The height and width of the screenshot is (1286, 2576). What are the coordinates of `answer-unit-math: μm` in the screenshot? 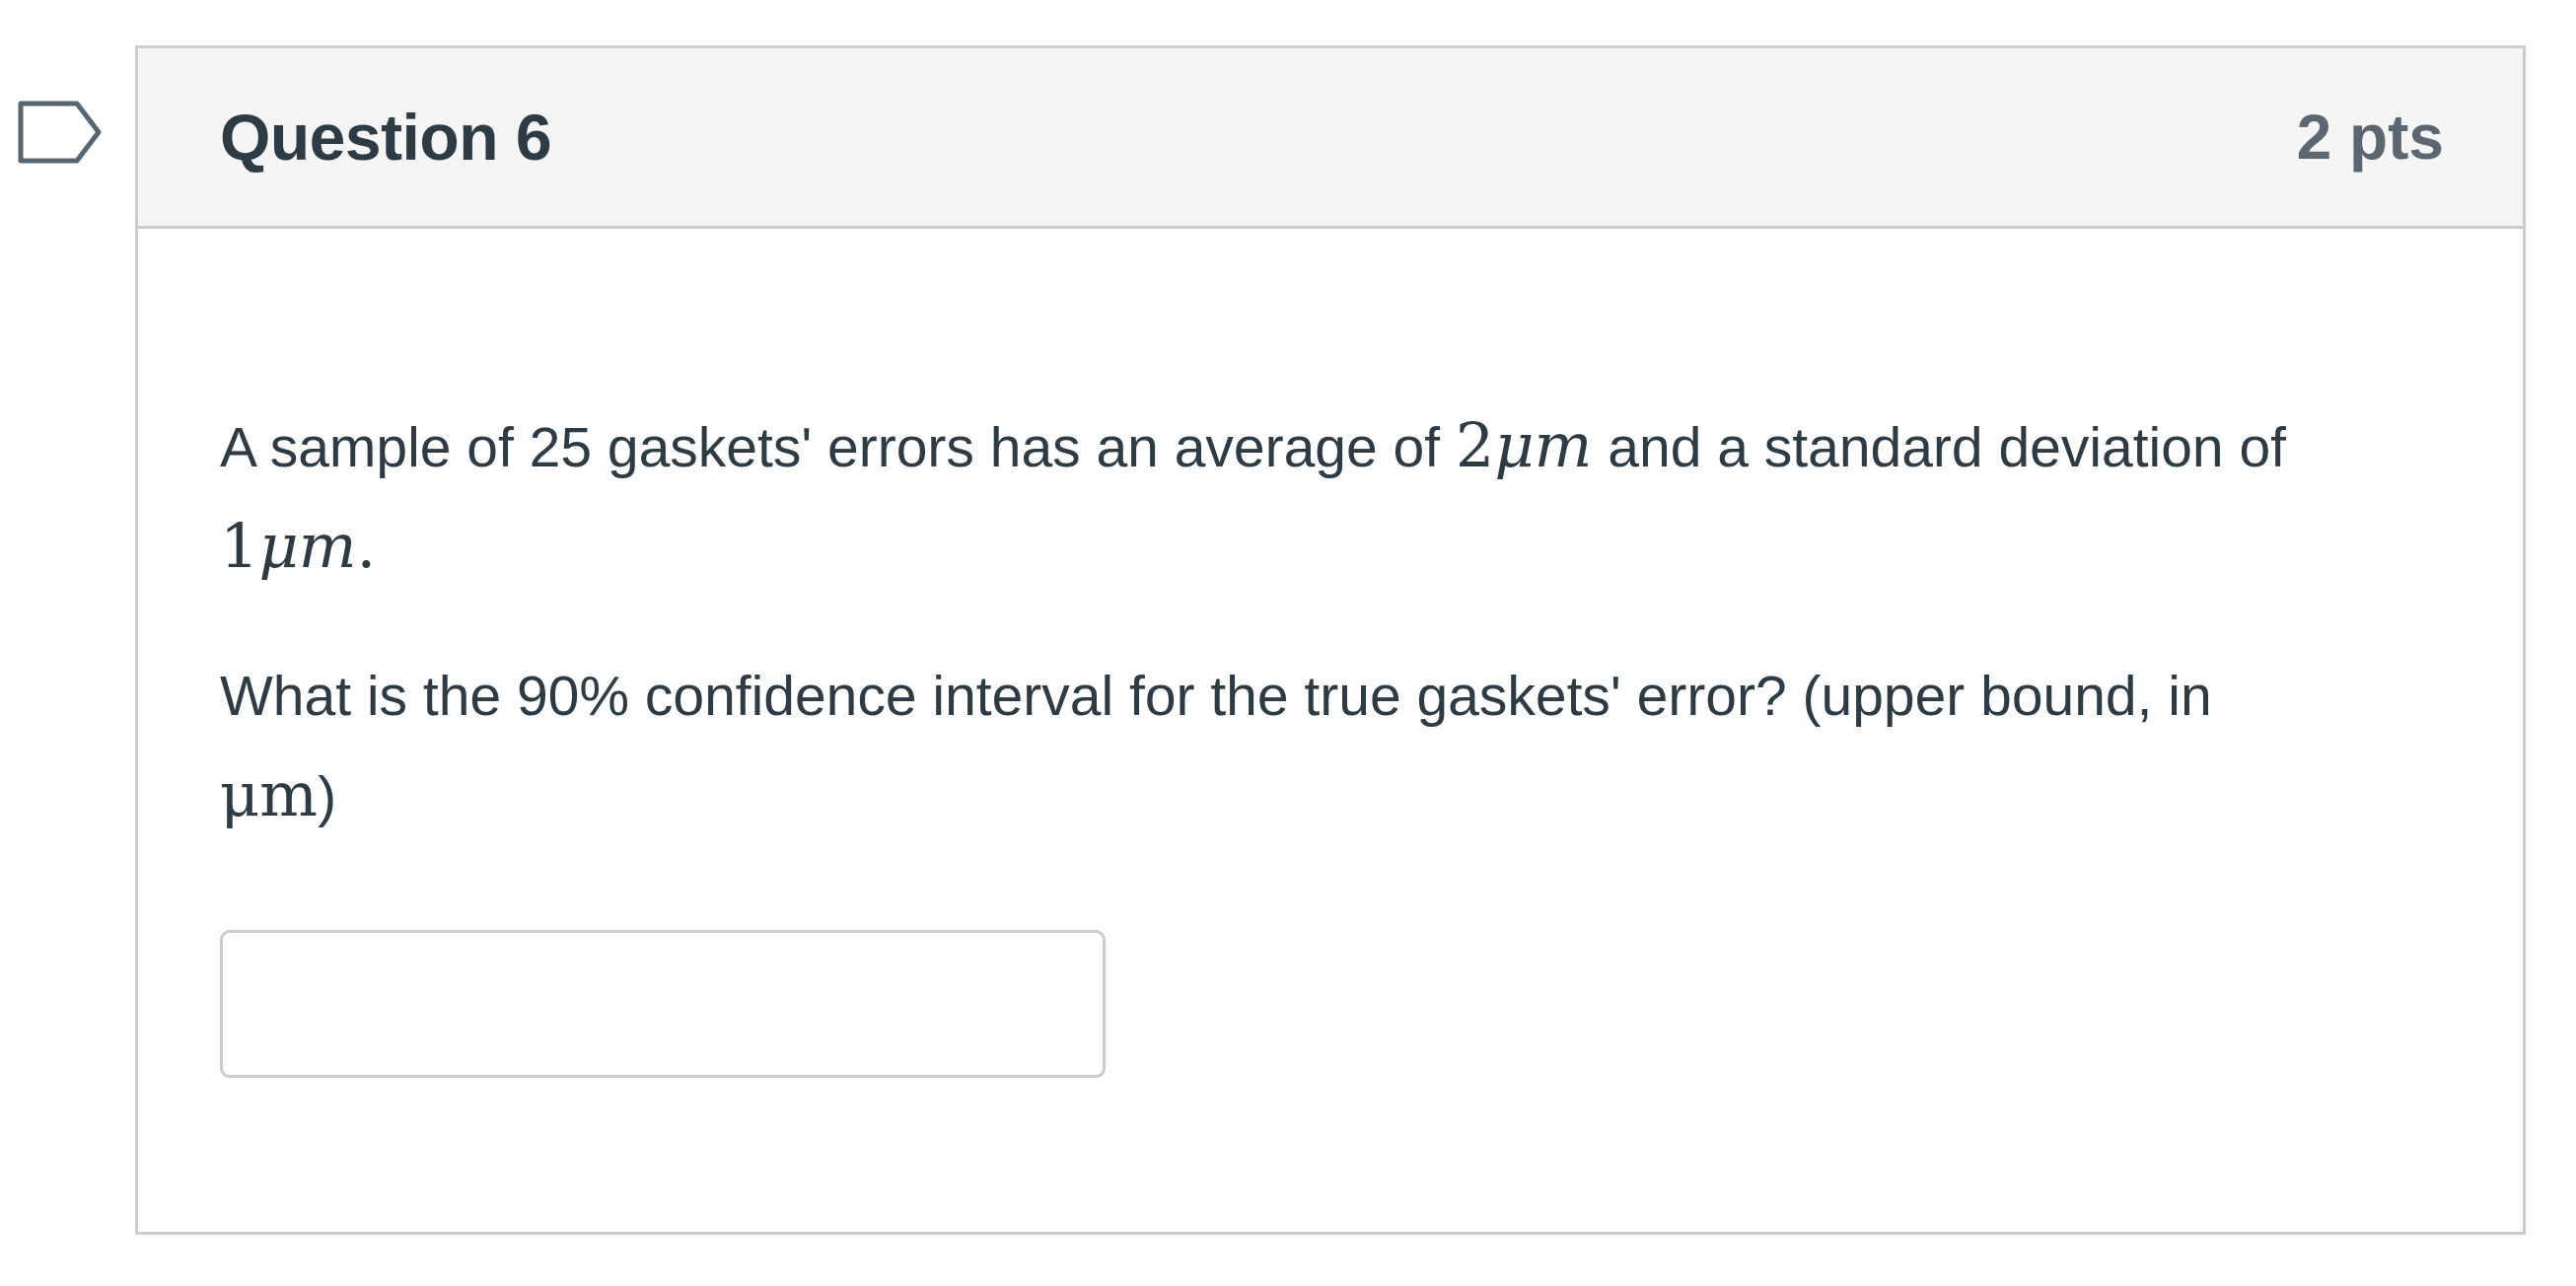 It's located at (269, 794).